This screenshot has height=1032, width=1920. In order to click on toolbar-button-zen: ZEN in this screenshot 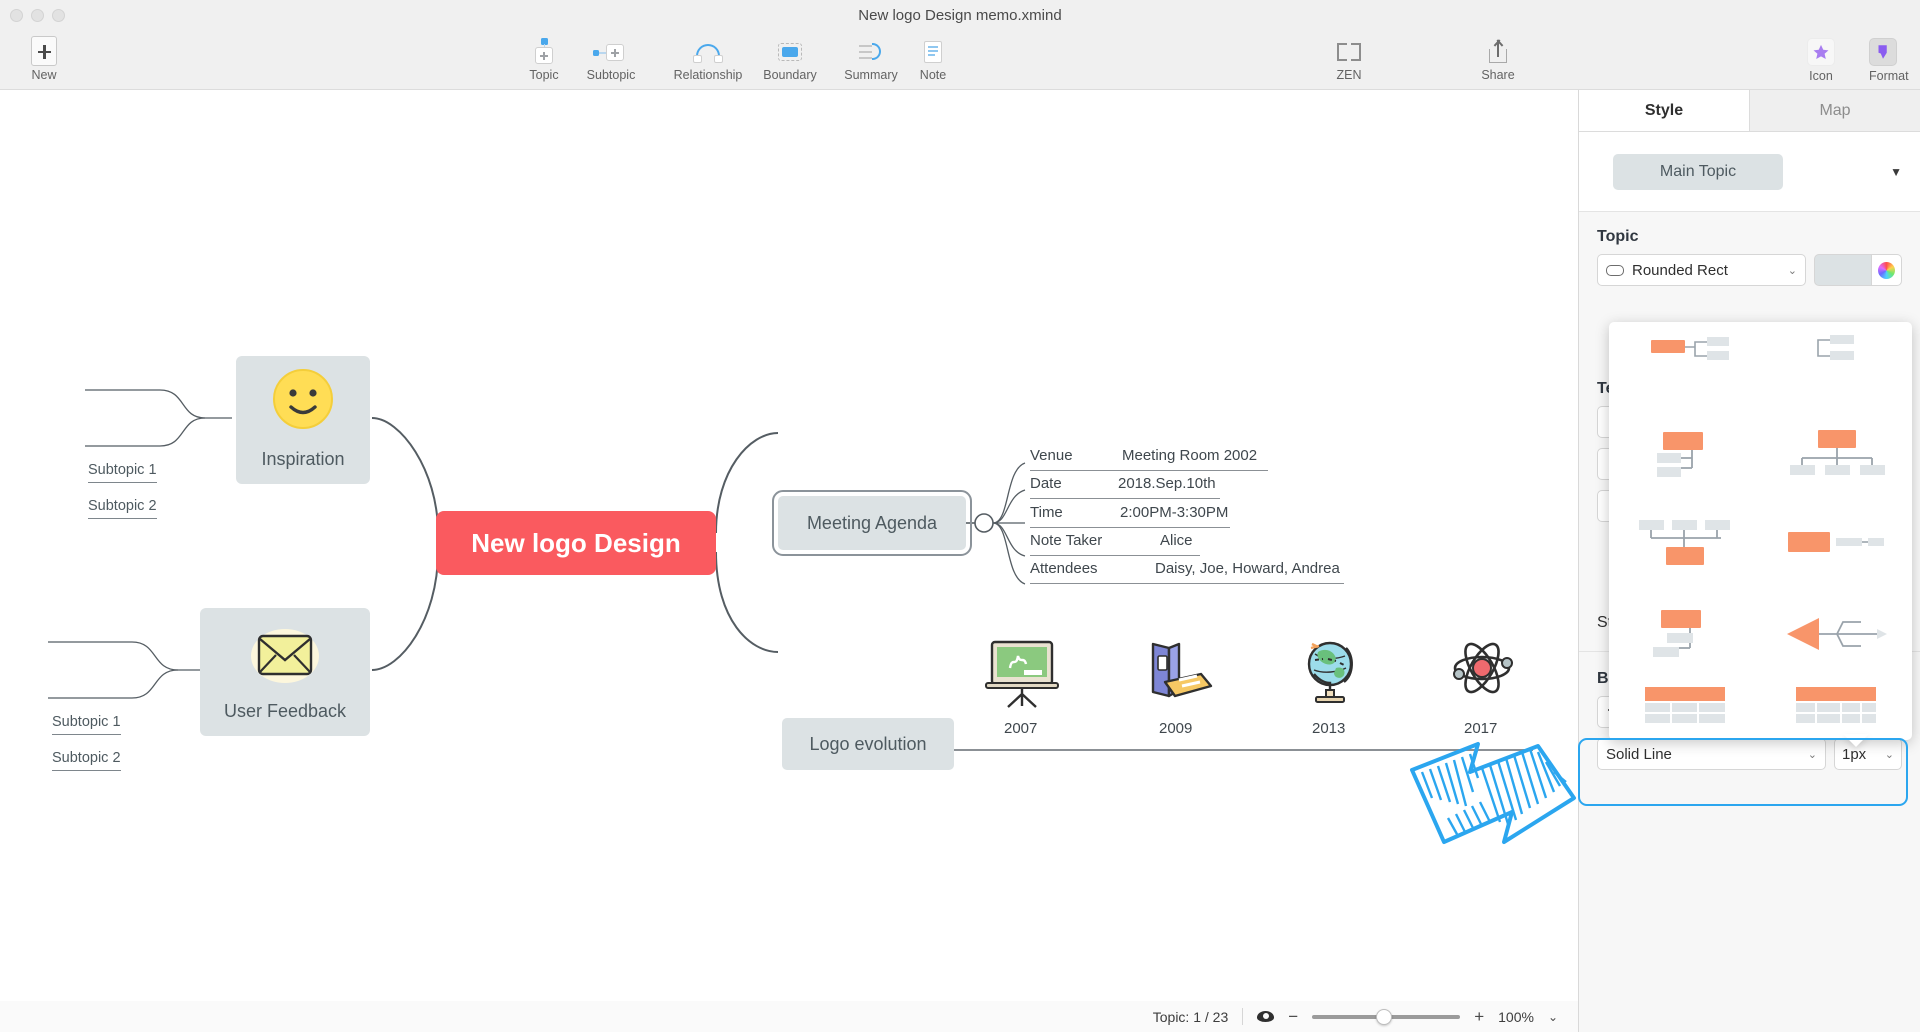, I will do `click(1349, 59)`.